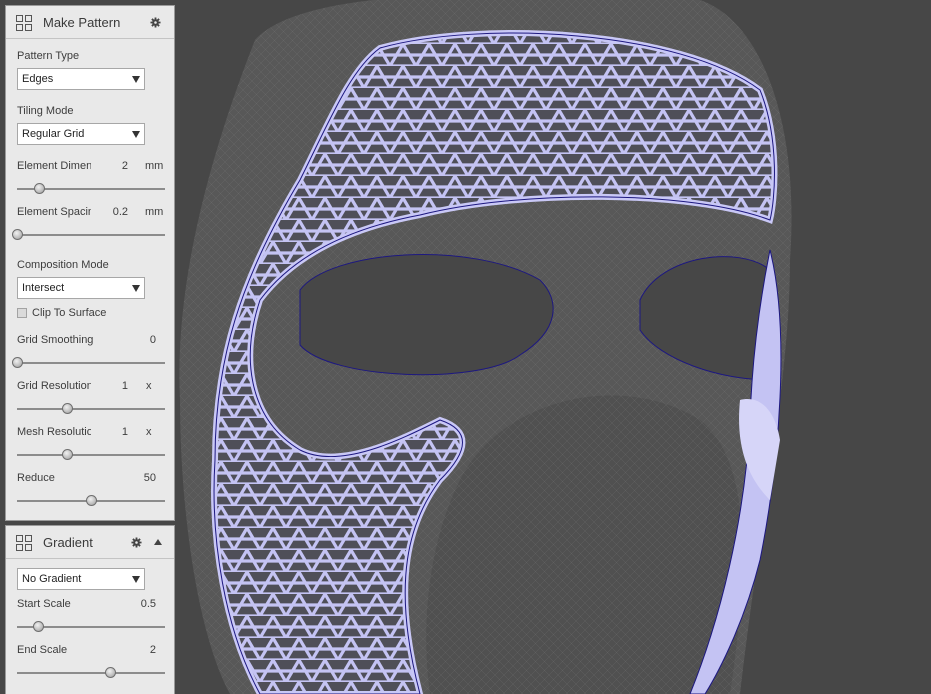 This screenshot has width=931, height=694. Describe the element at coordinates (55, 340) in the screenshot. I see `grid-smoothing-label: Grid Smoothing` at that location.